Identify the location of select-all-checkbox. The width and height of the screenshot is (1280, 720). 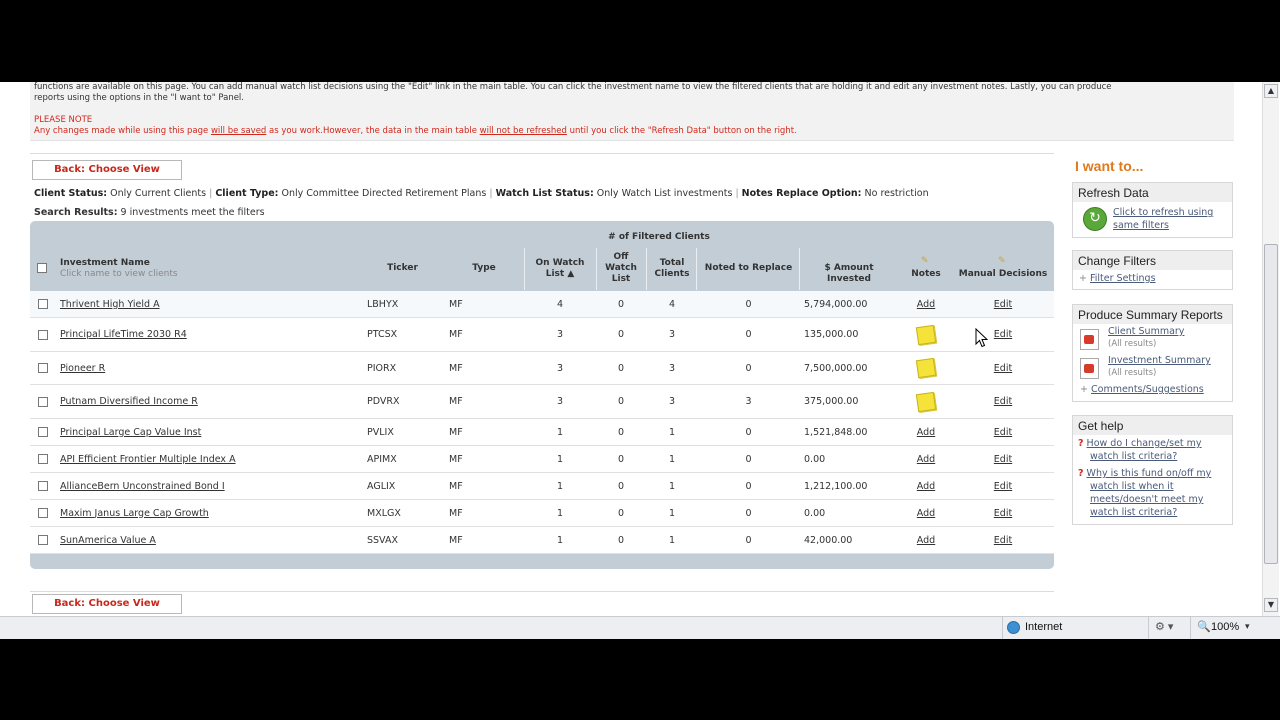
(42, 268).